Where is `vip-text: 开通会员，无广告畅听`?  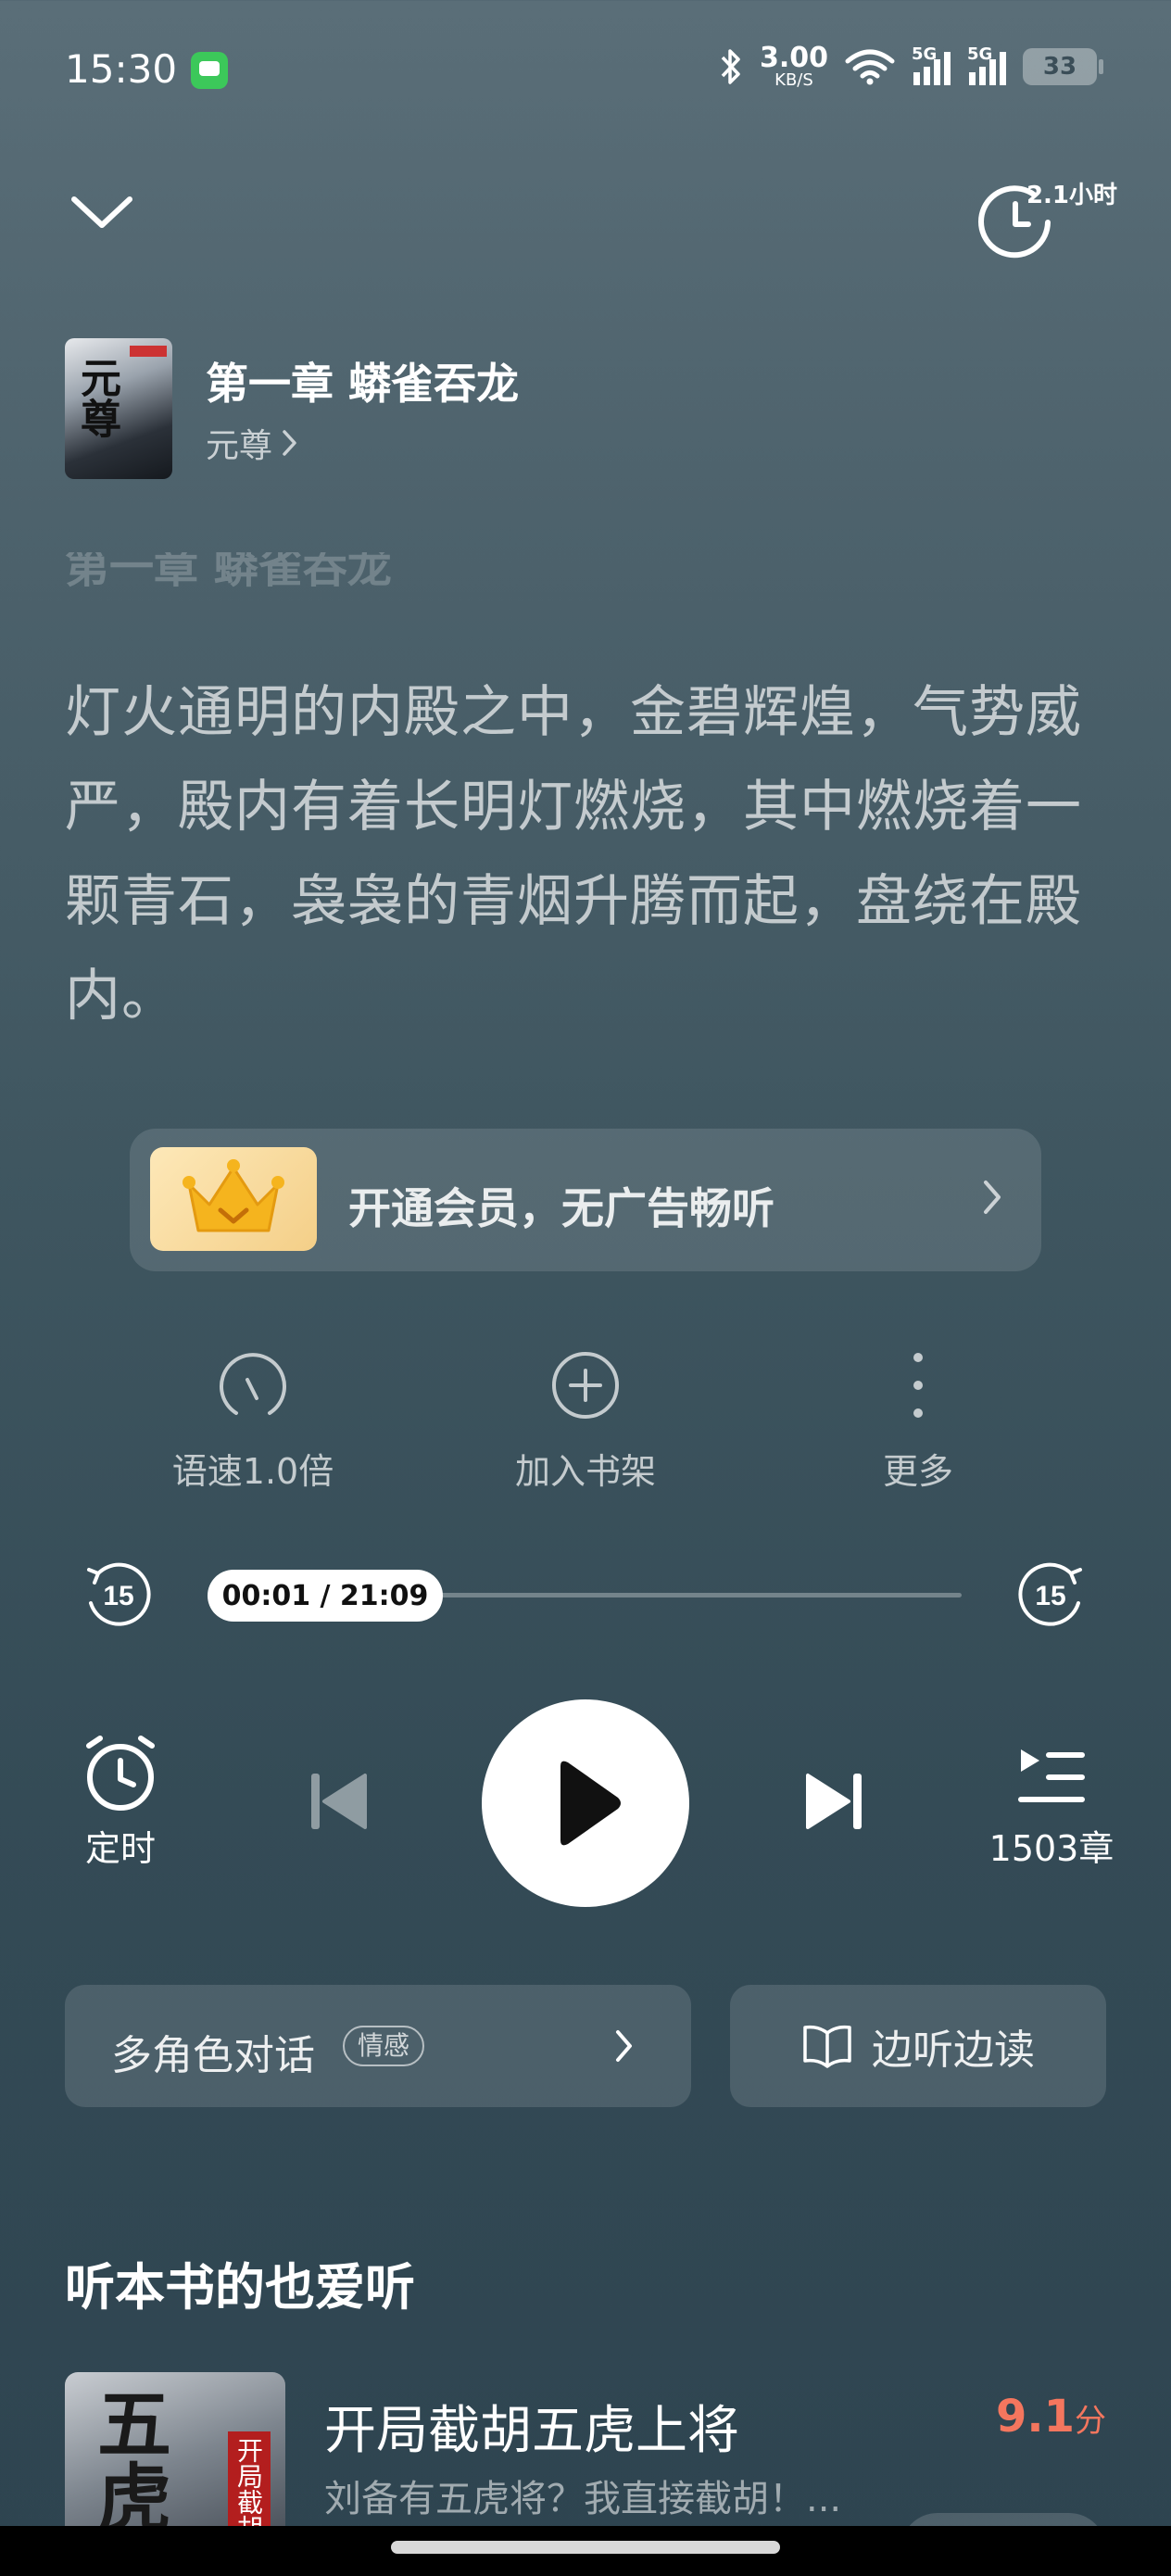
vip-text: 开通会员，无广告畅听 is located at coordinates (561, 1208).